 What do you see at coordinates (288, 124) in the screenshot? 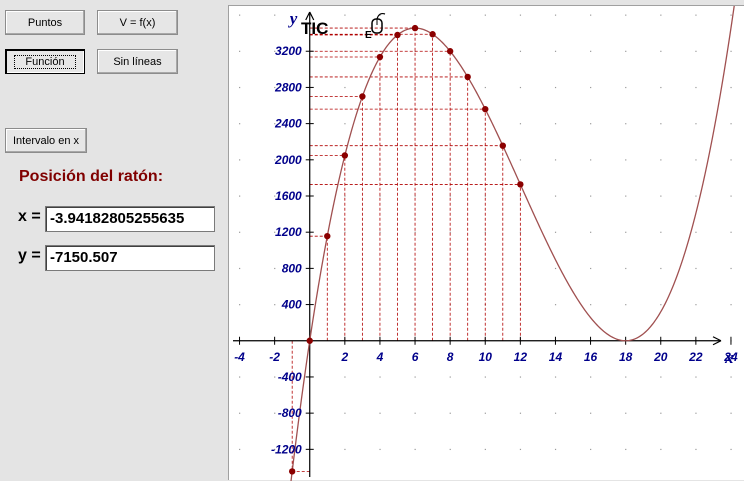
I see `y-tick-label: 2400` at bounding box center [288, 124].